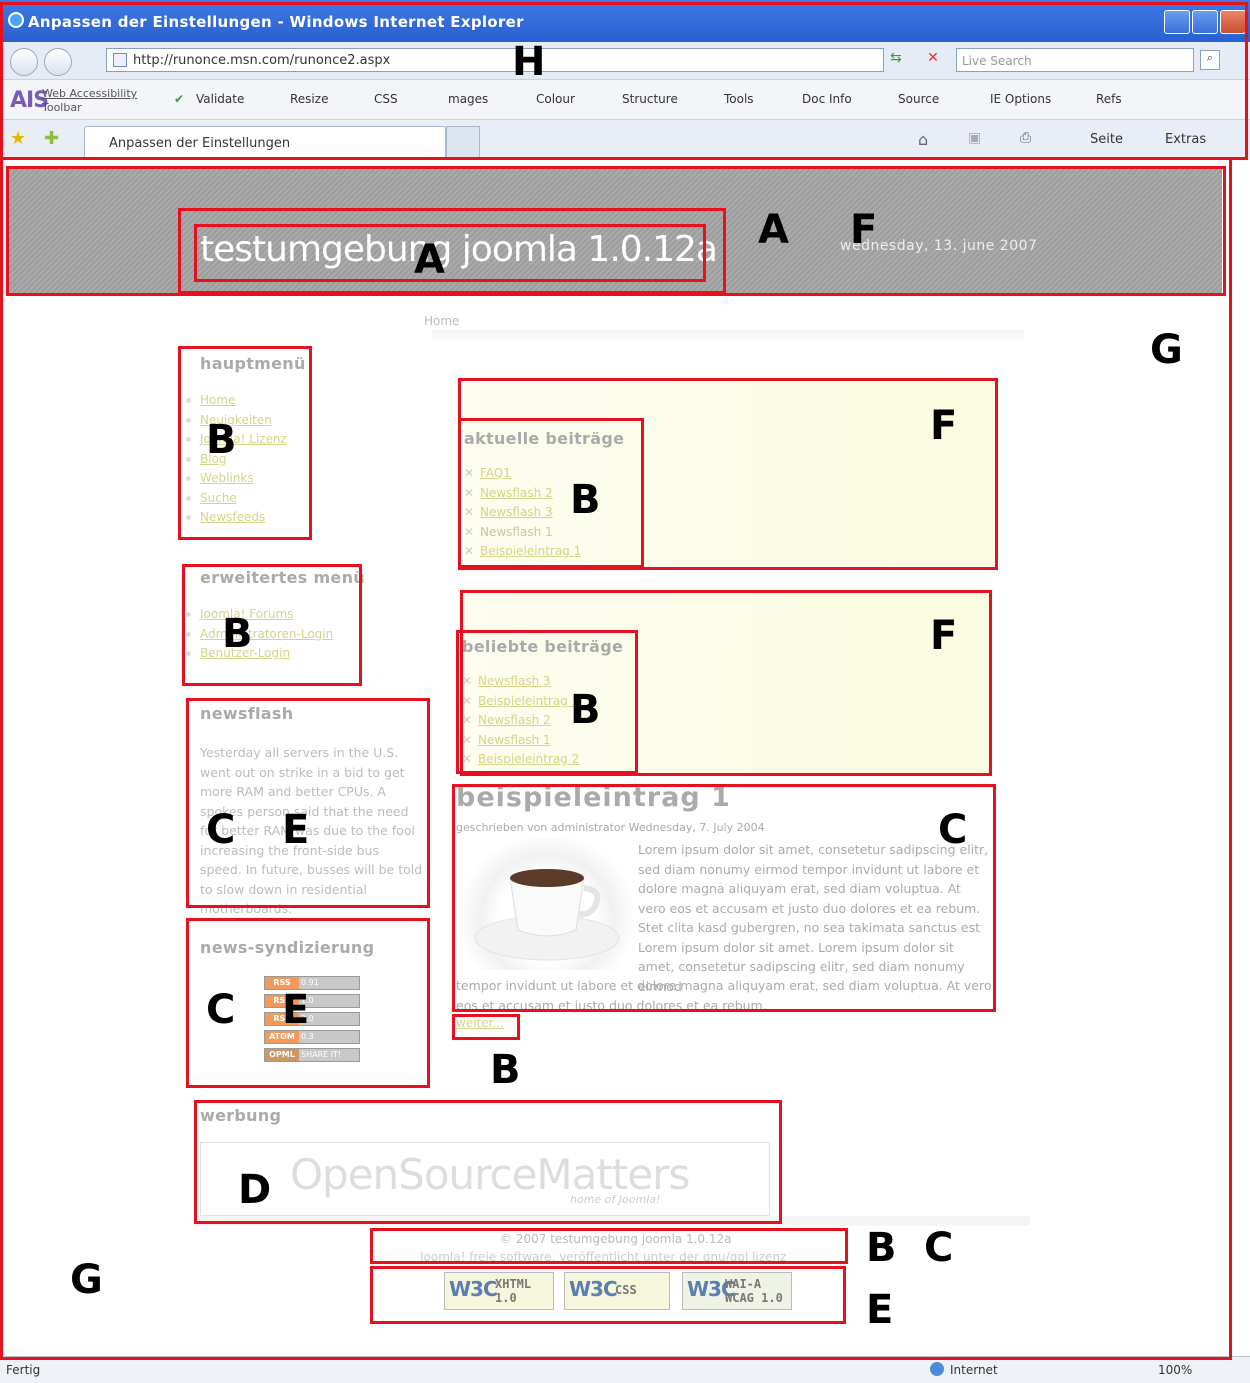  What do you see at coordinates (551, 493) in the screenshot?
I see `annotation-box-b3` at bounding box center [551, 493].